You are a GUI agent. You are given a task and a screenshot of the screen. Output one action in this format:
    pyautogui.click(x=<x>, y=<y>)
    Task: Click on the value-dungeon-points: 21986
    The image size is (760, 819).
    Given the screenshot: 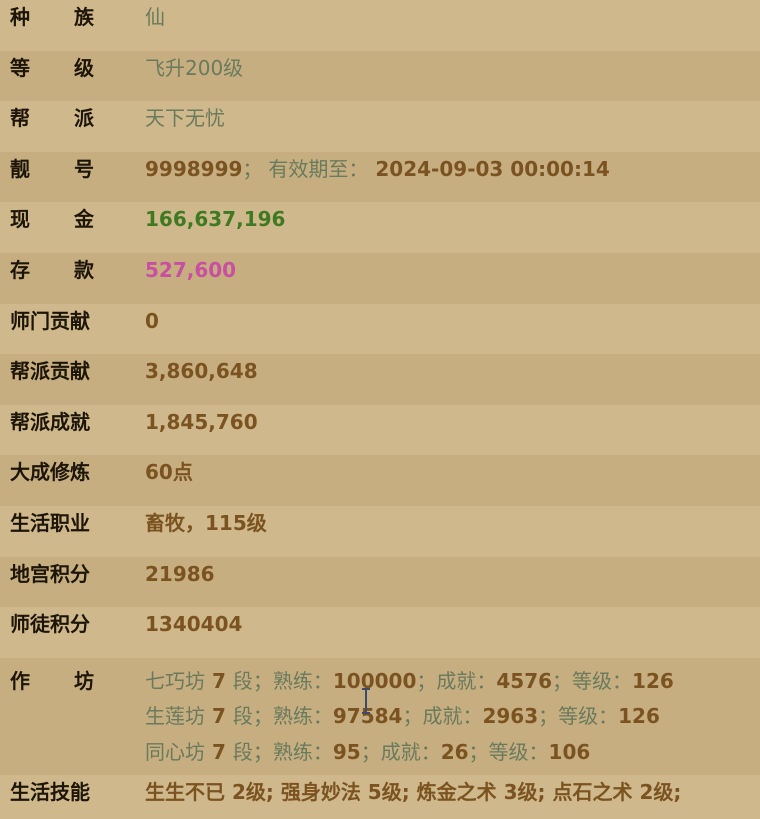 What is the action you would take?
    pyautogui.click(x=180, y=573)
    